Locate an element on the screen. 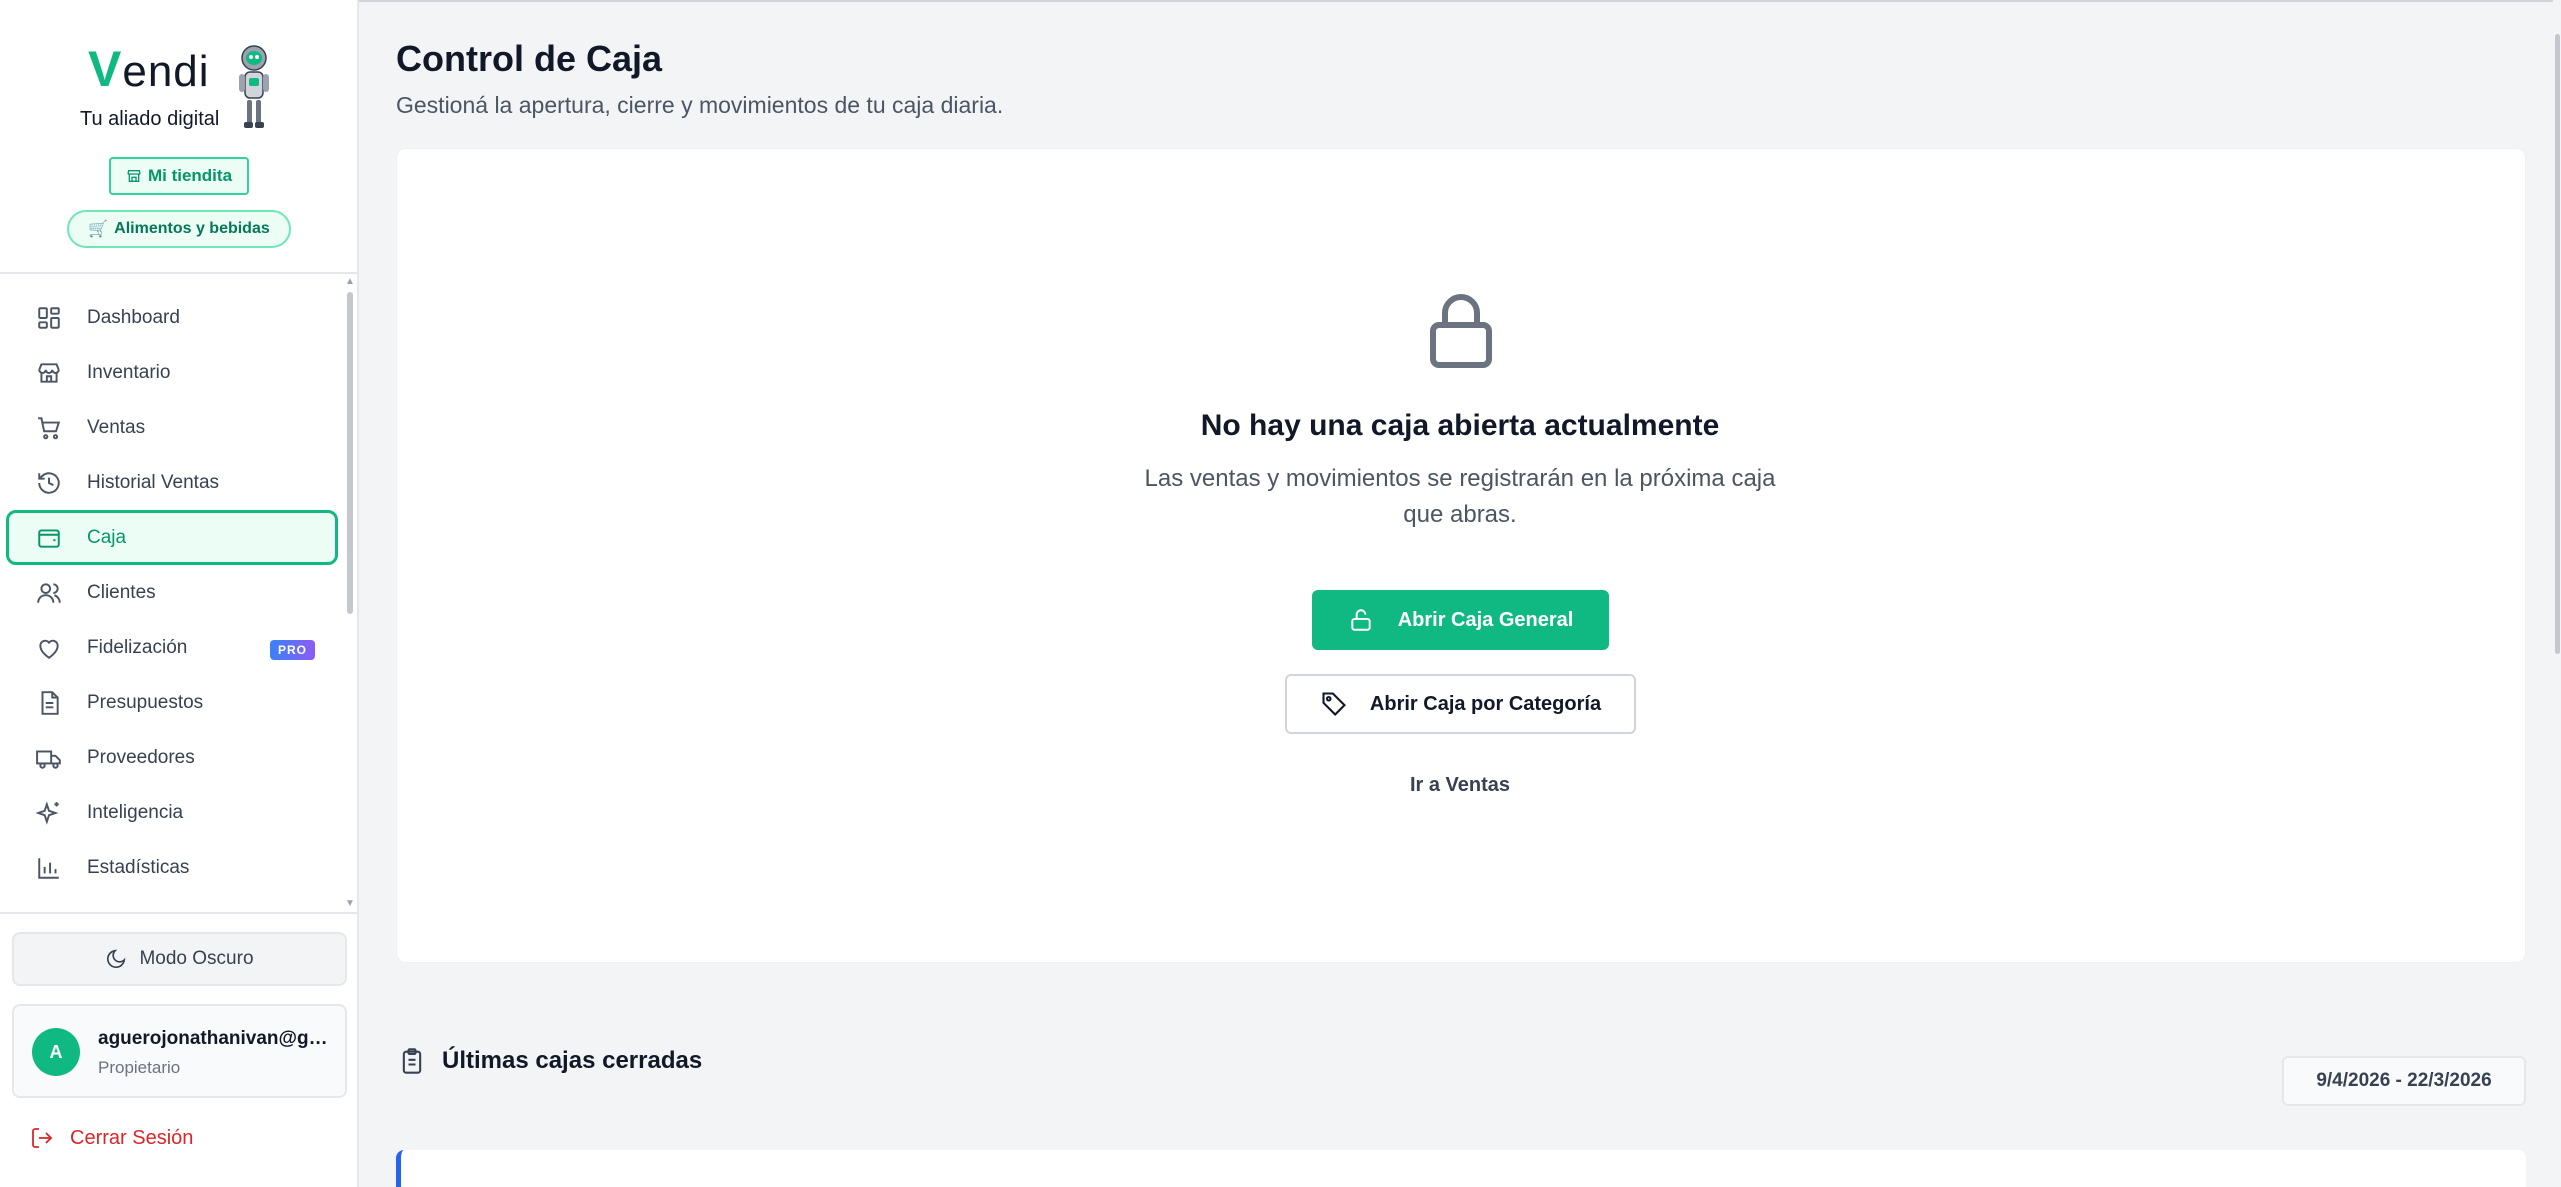 Image resolution: width=2561 pixels, height=1187 pixels. sidebar-item-label: Fidelización is located at coordinates (137, 647).